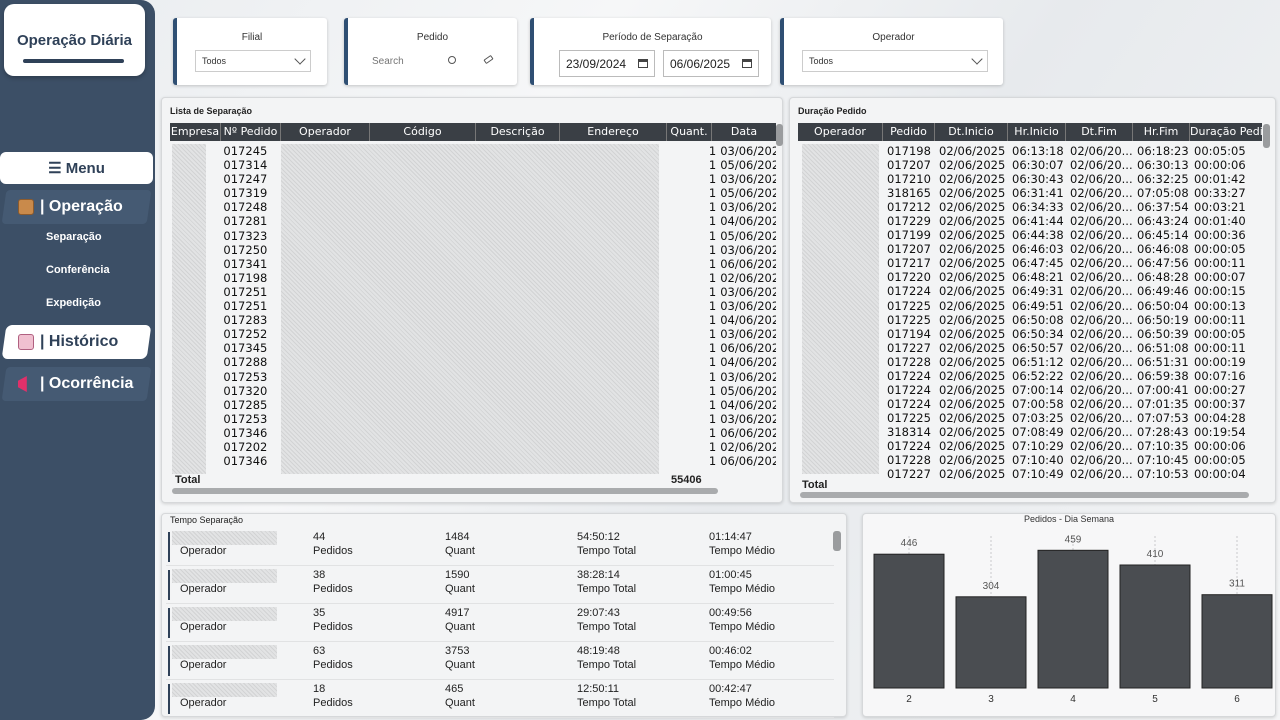 Image resolution: width=1280 pixels, height=720 pixels. Describe the element at coordinates (473, 278) in the screenshot. I see `table-row: 017198 102/06/2025` at that location.